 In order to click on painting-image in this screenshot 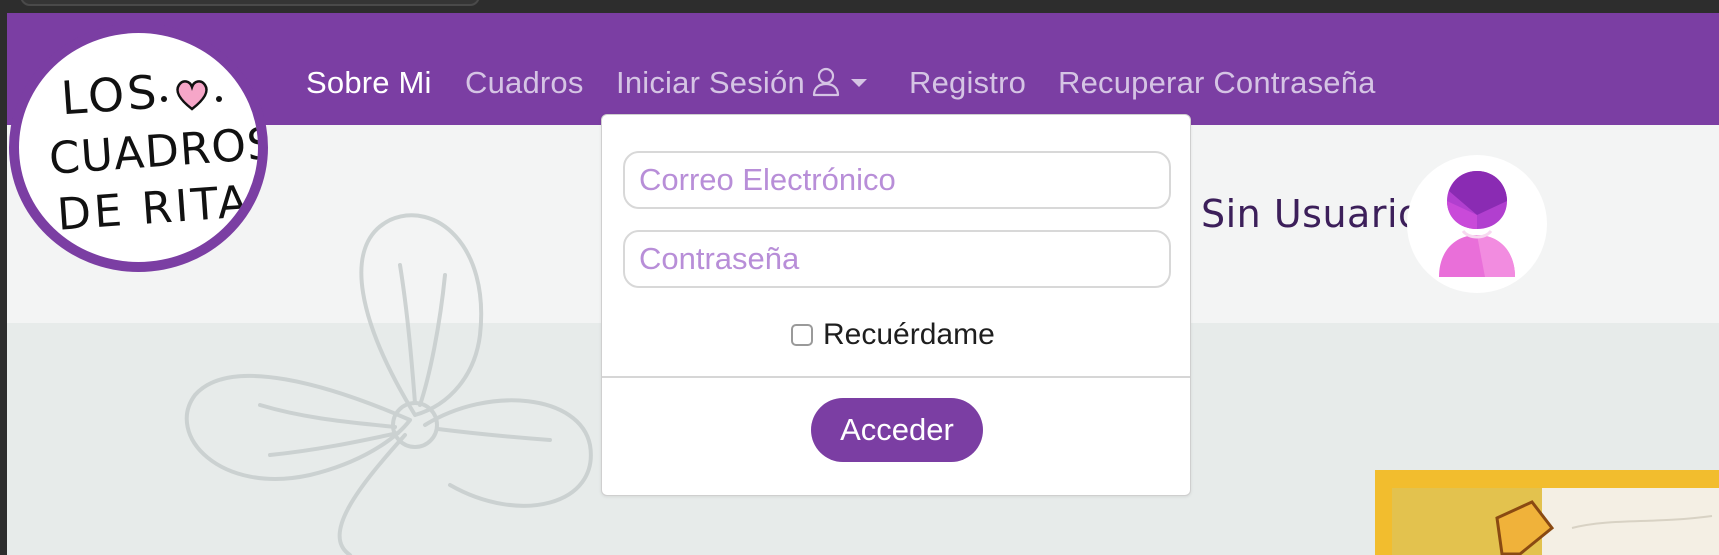, I will do `click(1555, 521)`.